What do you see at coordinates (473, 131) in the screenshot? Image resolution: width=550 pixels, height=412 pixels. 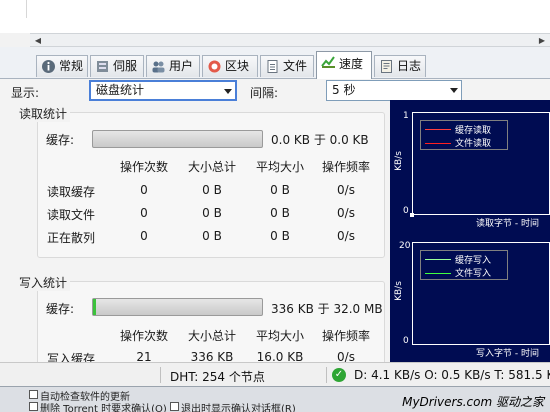 I see `legend-label: 缓存读取` at bounding box center [473, 131].